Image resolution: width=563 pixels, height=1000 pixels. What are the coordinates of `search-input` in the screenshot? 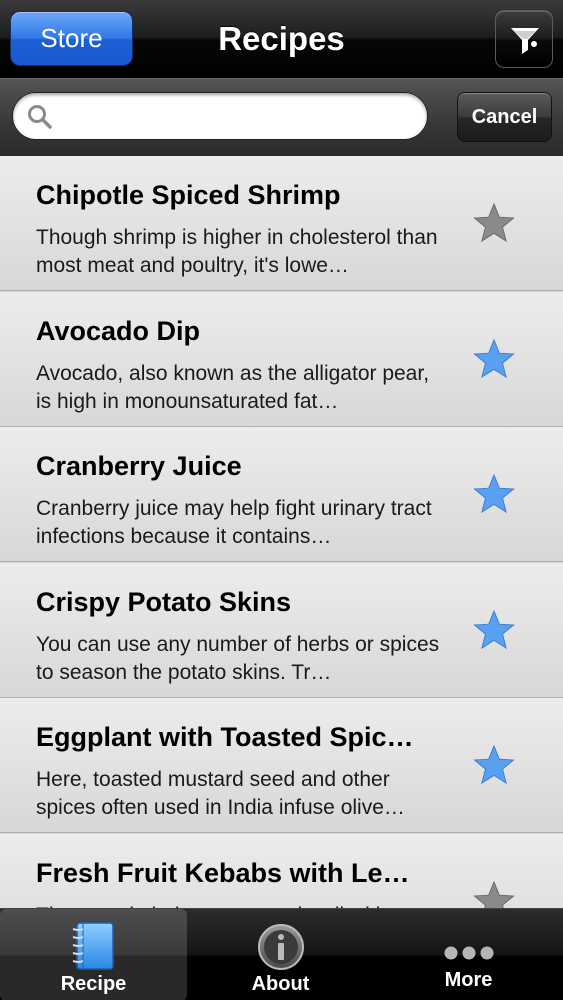 It's located at (238, 116).